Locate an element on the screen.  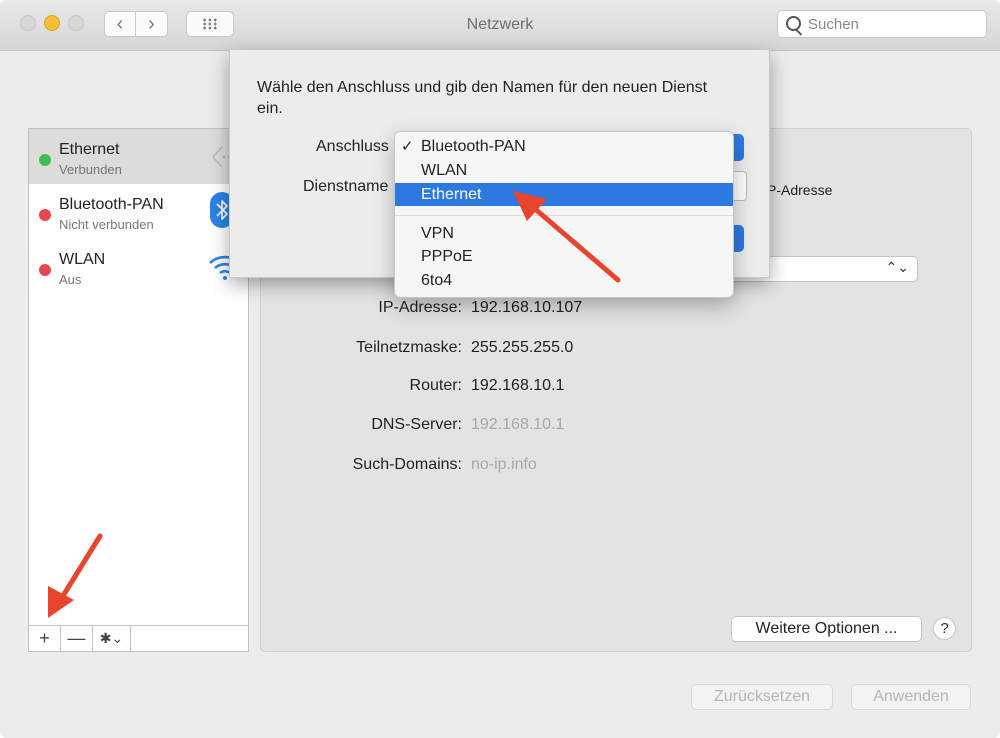
reset-button: Zurücksetzen is located at coordinates (762, 697).